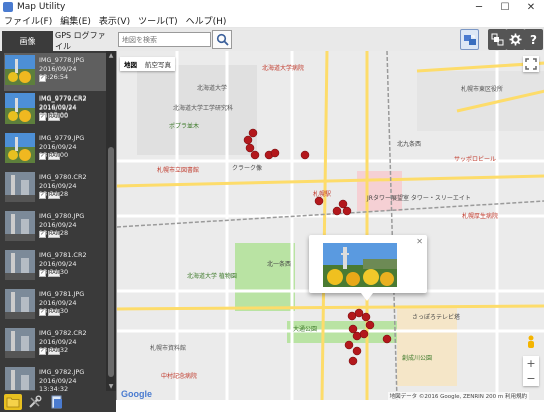 The image size is (544, 412). What do you see at coordinates (75, 20) in the screenshot?
I see `menu-edit: 編集(E)` at bounding box center [75, 20].